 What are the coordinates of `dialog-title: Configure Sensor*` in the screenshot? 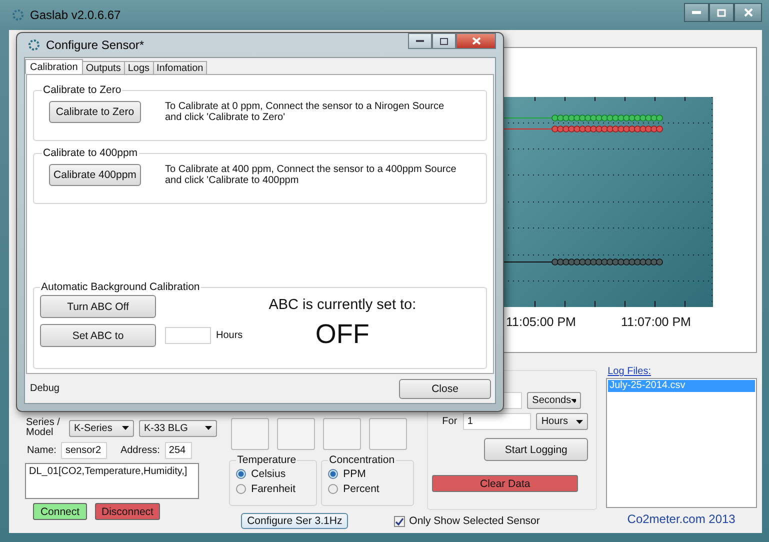 It's located at (95, 45).